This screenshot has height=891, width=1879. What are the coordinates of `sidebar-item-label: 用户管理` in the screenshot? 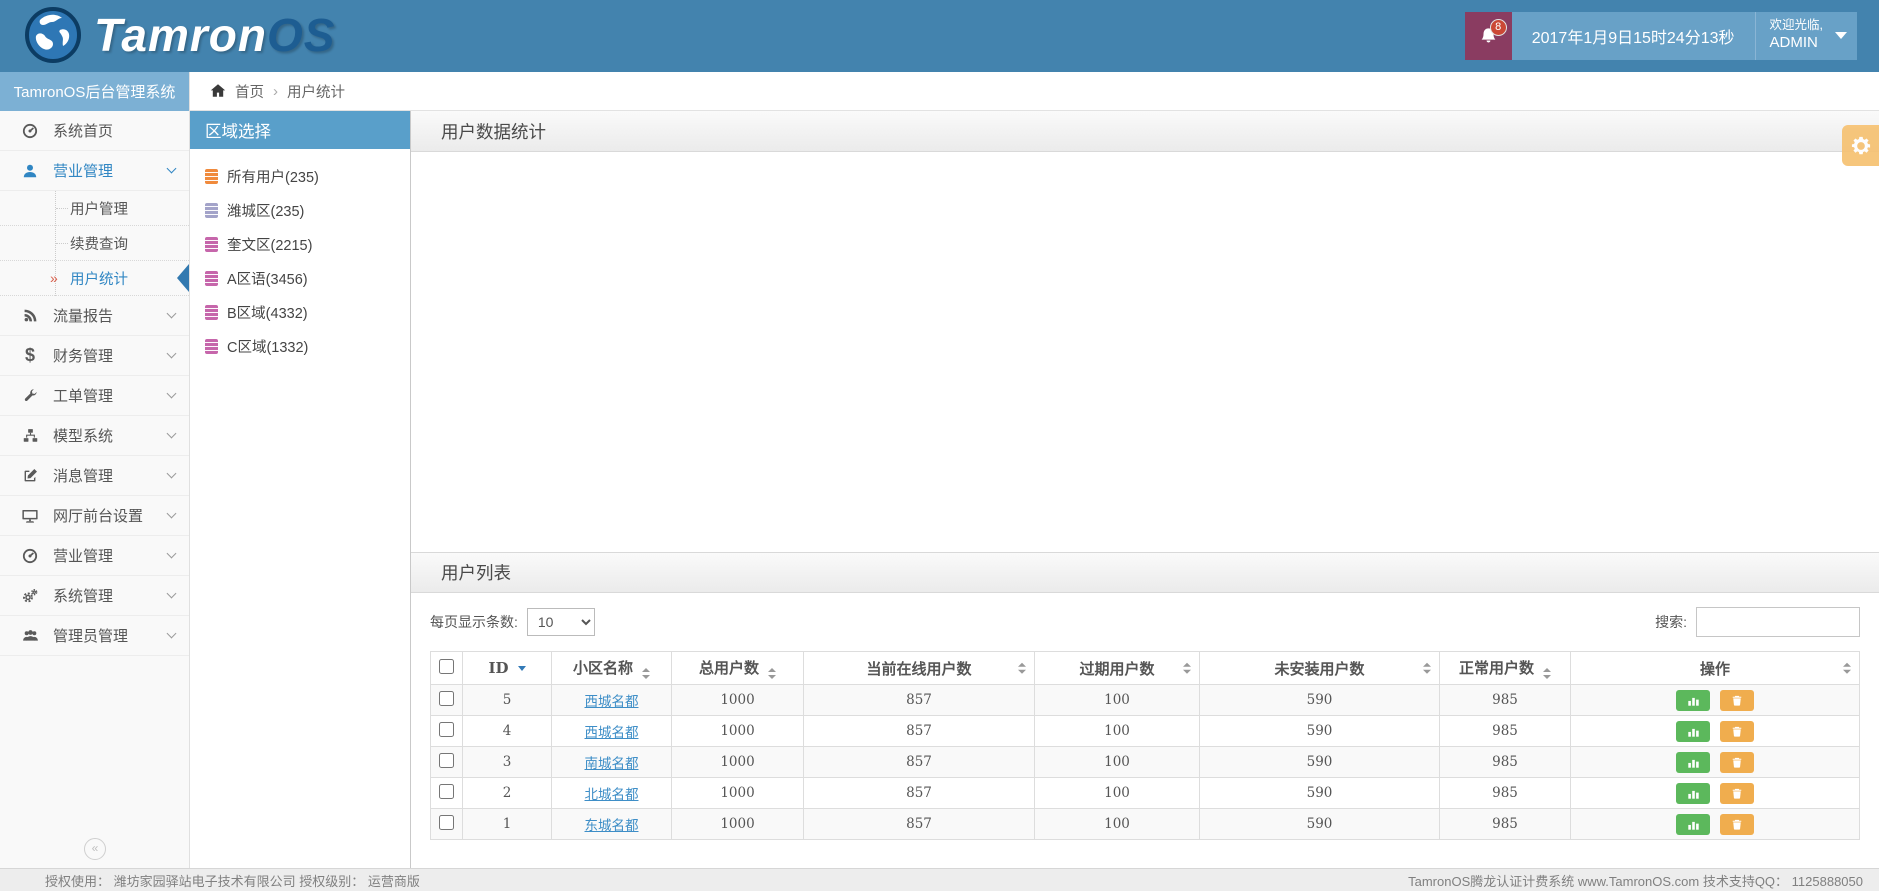 It's located at (99, 209).